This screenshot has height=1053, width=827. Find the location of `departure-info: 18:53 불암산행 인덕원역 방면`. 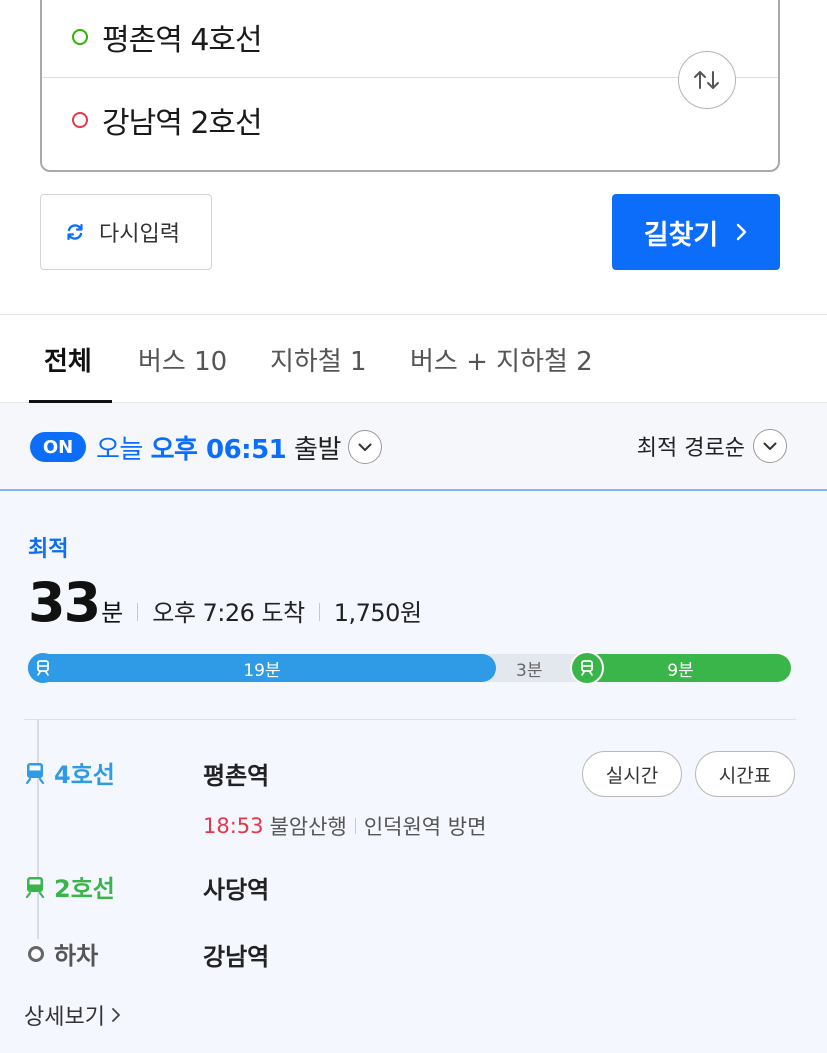

departure-info: 18:53 불암산행 인덕원역 방면 is located at coordinates (344, 826).